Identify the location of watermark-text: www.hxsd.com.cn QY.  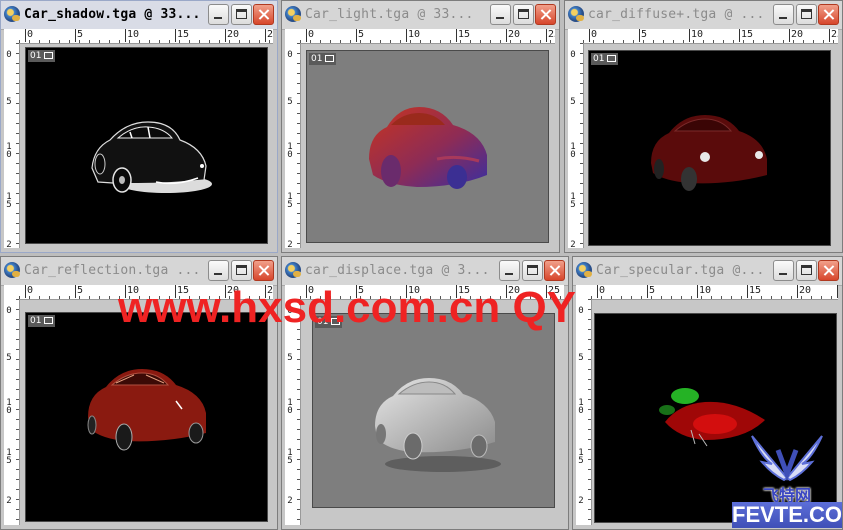
(347, 307).